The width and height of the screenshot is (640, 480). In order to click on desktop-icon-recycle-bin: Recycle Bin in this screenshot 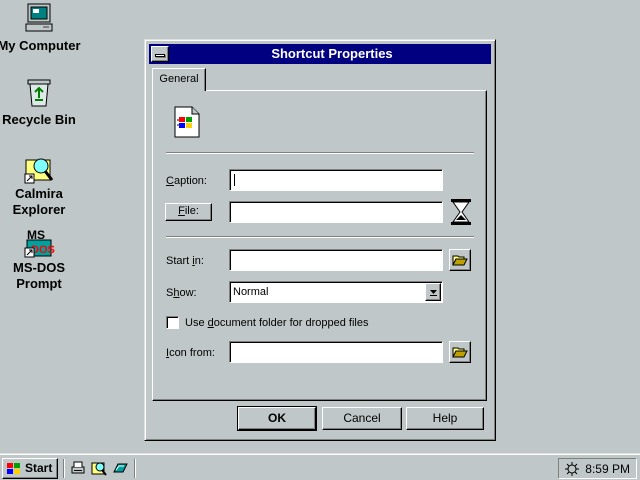, I will do `click(42, 102)`.